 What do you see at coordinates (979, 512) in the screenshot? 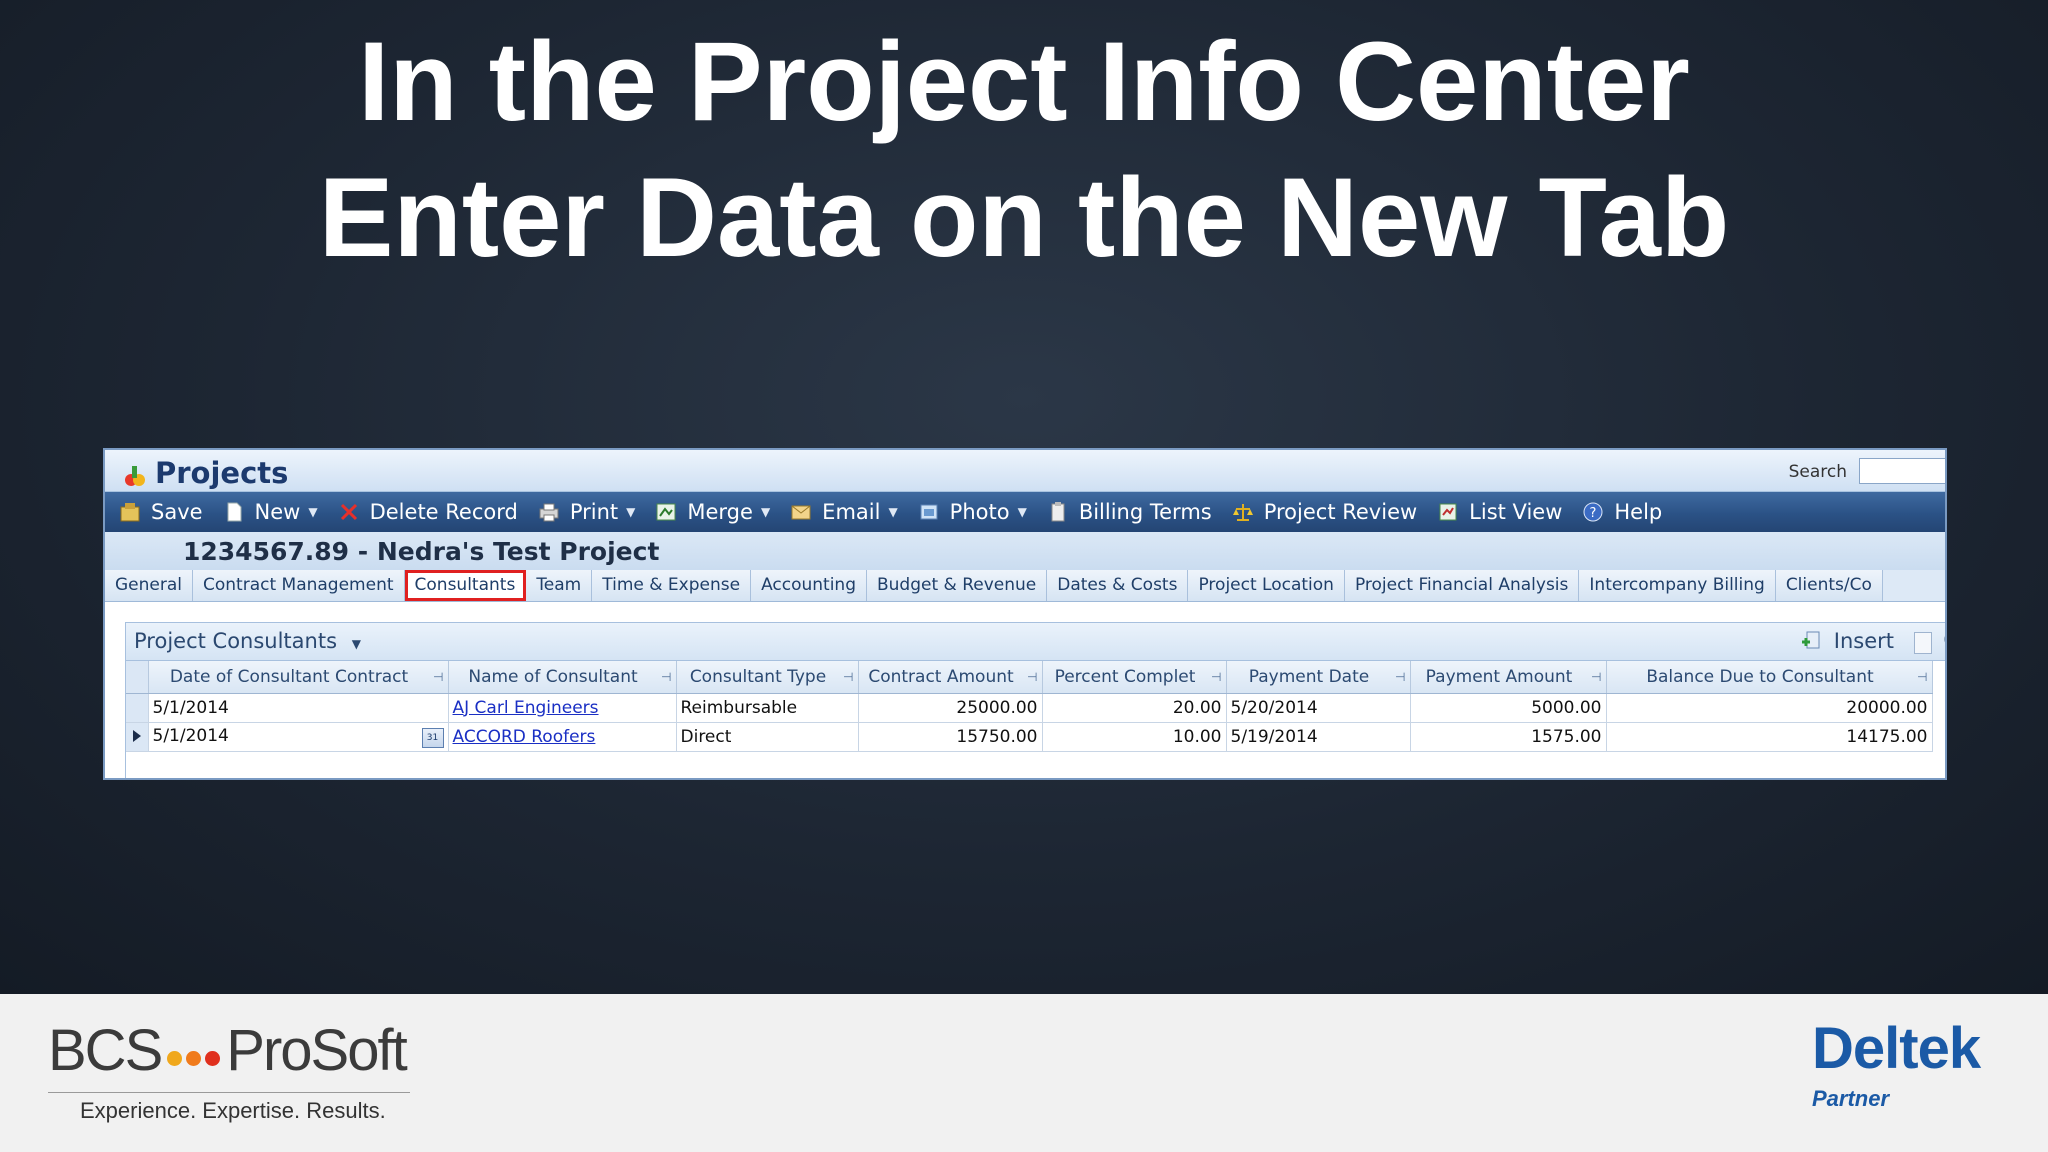
I see `photo-label: Photo` at bounding box center [979, 512].